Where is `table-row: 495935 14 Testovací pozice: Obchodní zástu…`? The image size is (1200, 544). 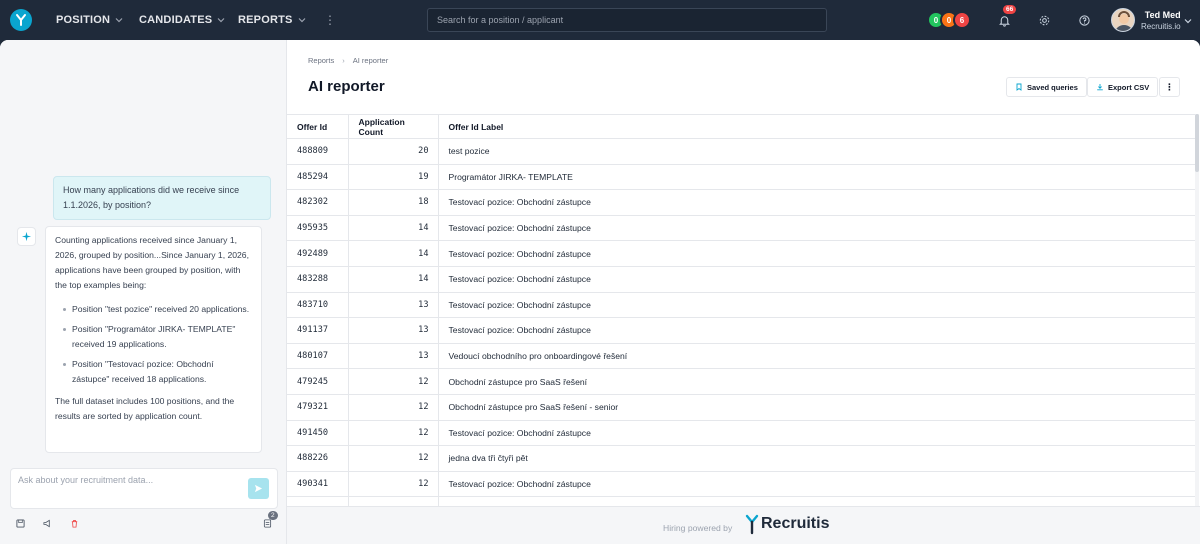 table-row: 495935 14 Testovací pozice: Obchodní zástu… is located at coordinates (741, 228).